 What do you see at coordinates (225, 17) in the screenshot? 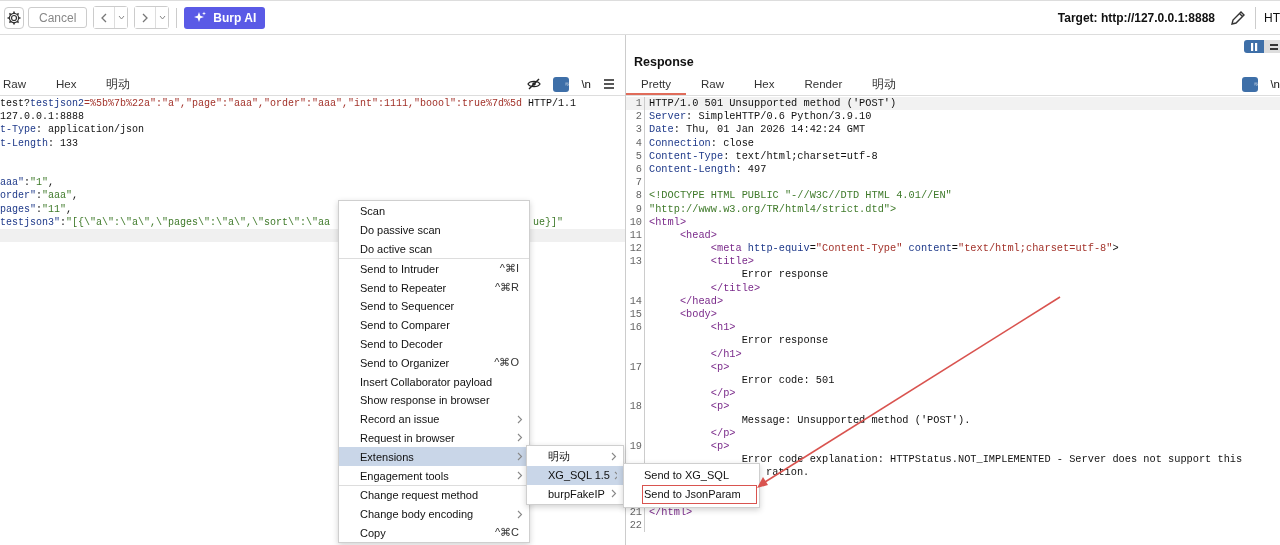
I see `burp-ai-button: Burp AI` at bounding box center [225, 17].